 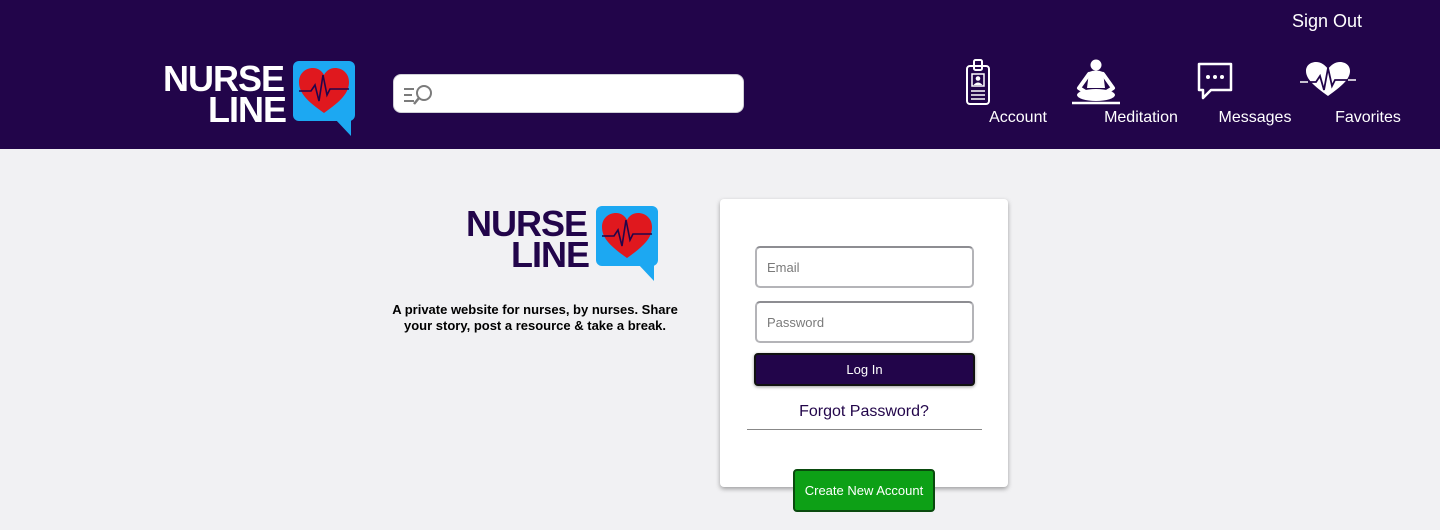 I want to click on heartbeat-icon, so click(x=1328, y=79).